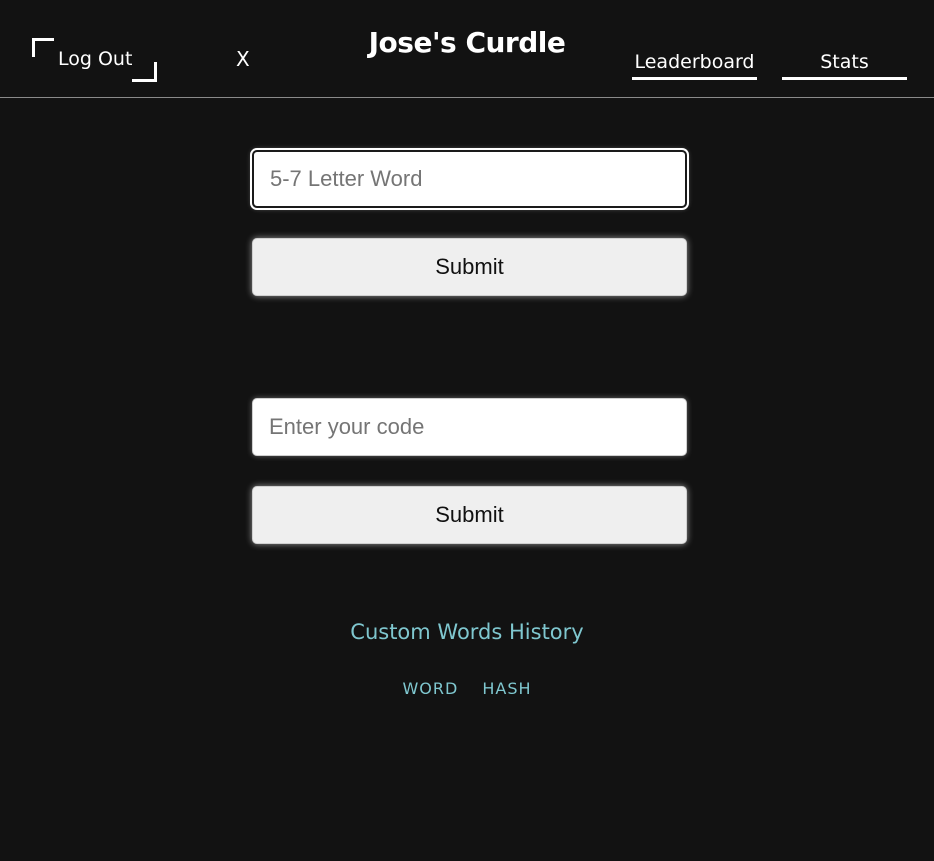 The image size is (934, 861). Describe the element at coordinates (144, 72) in the screenshot. I see `bracket-bottom-right-icon` at that location.